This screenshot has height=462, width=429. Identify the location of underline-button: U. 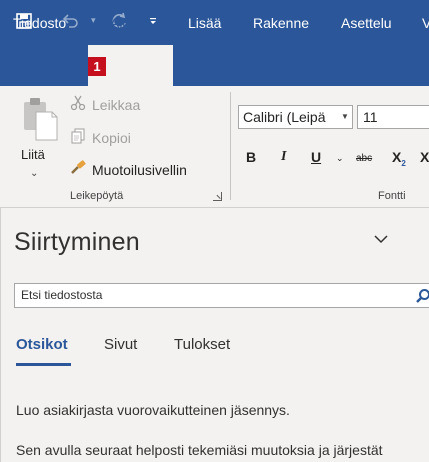
(316, 157).